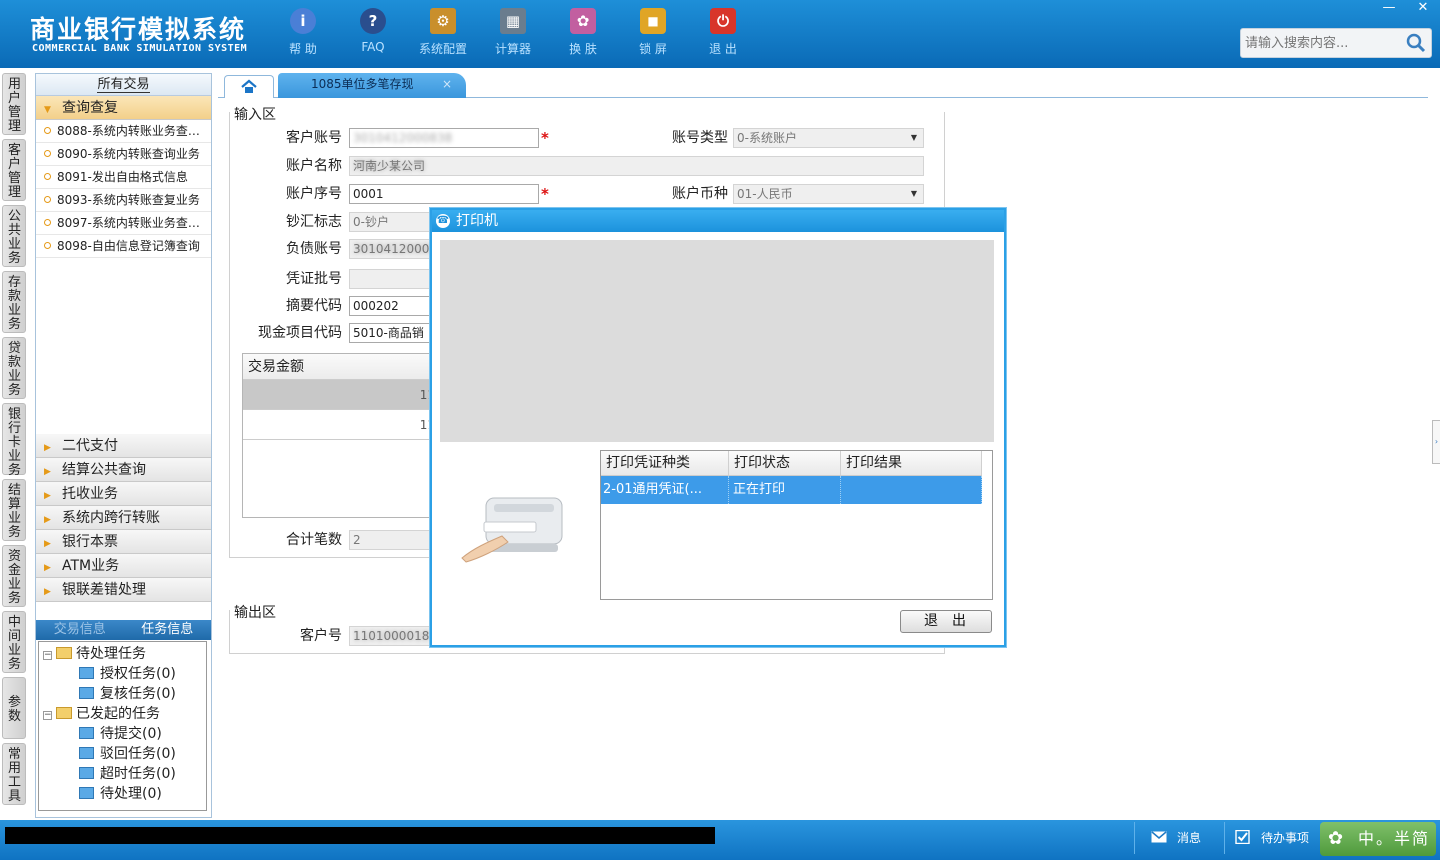 The image size is (1440, 860). I want to click on vtab-customer-management: 客户管理, so click(14, 170).